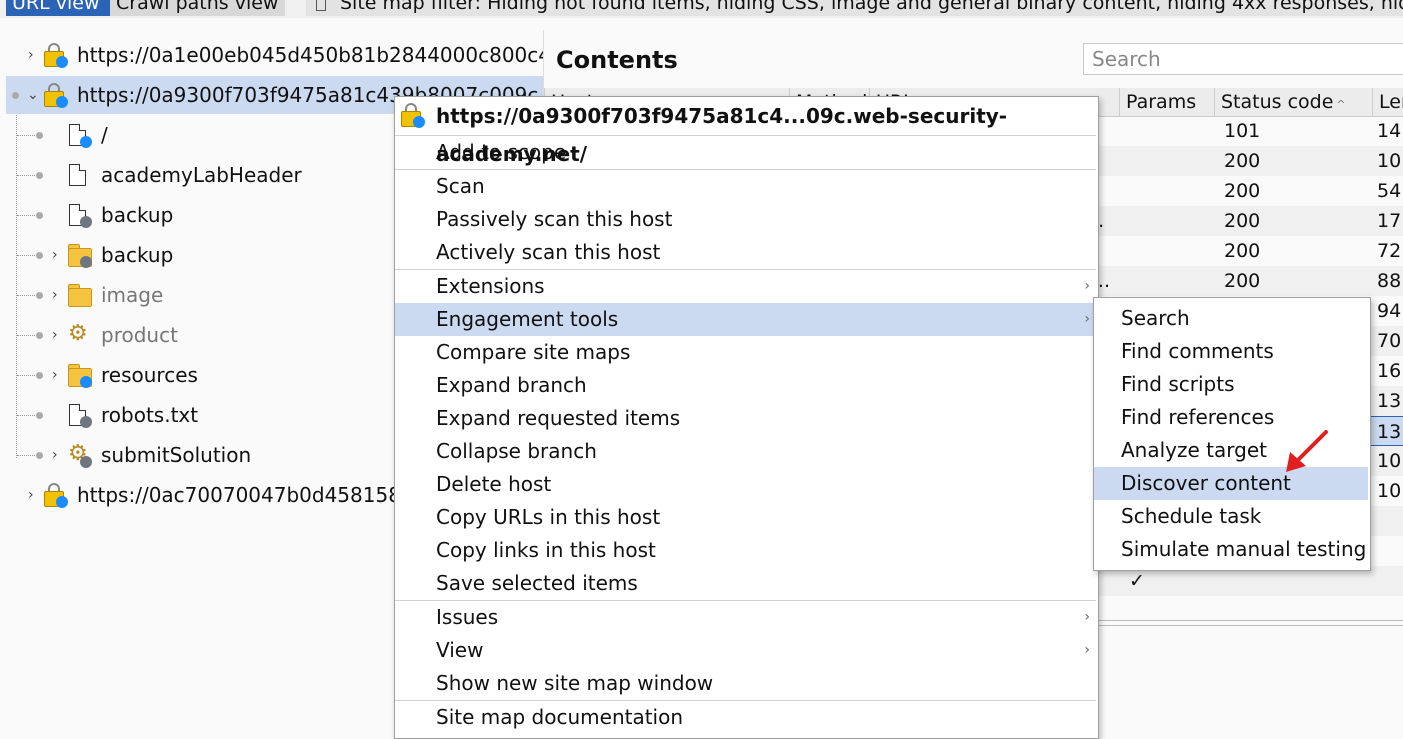 This screenshot has height=739, width=1403. I want to click on column-header-len: Len, so click(1387, 102).